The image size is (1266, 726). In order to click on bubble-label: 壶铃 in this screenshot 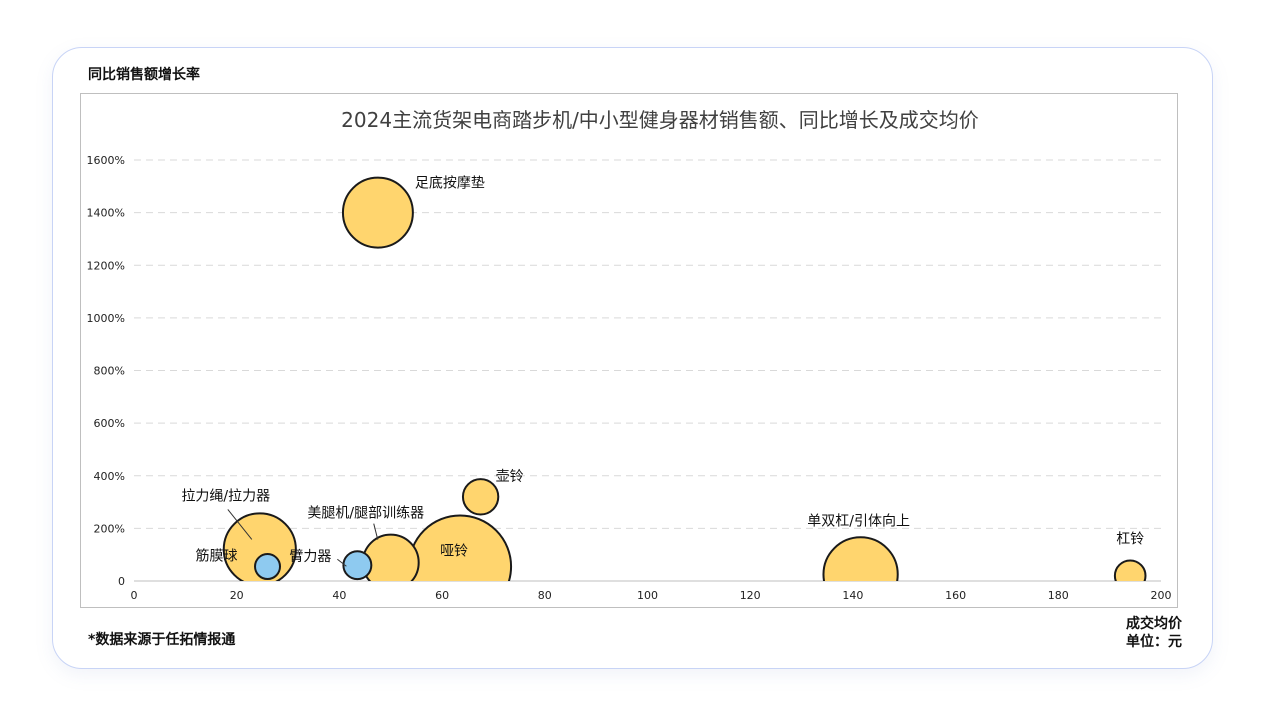, I will do `click(510, 477)`.